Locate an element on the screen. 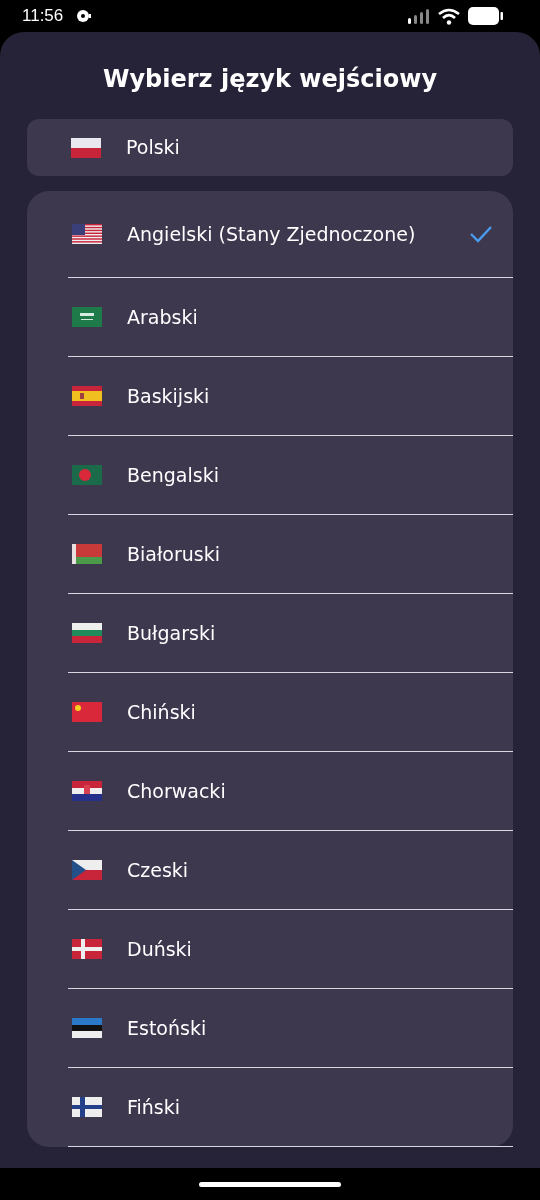 This screenshot has height=1200, width=540. dialog-title: Wybierz język wejściowy is located at coordinates (270, 79).